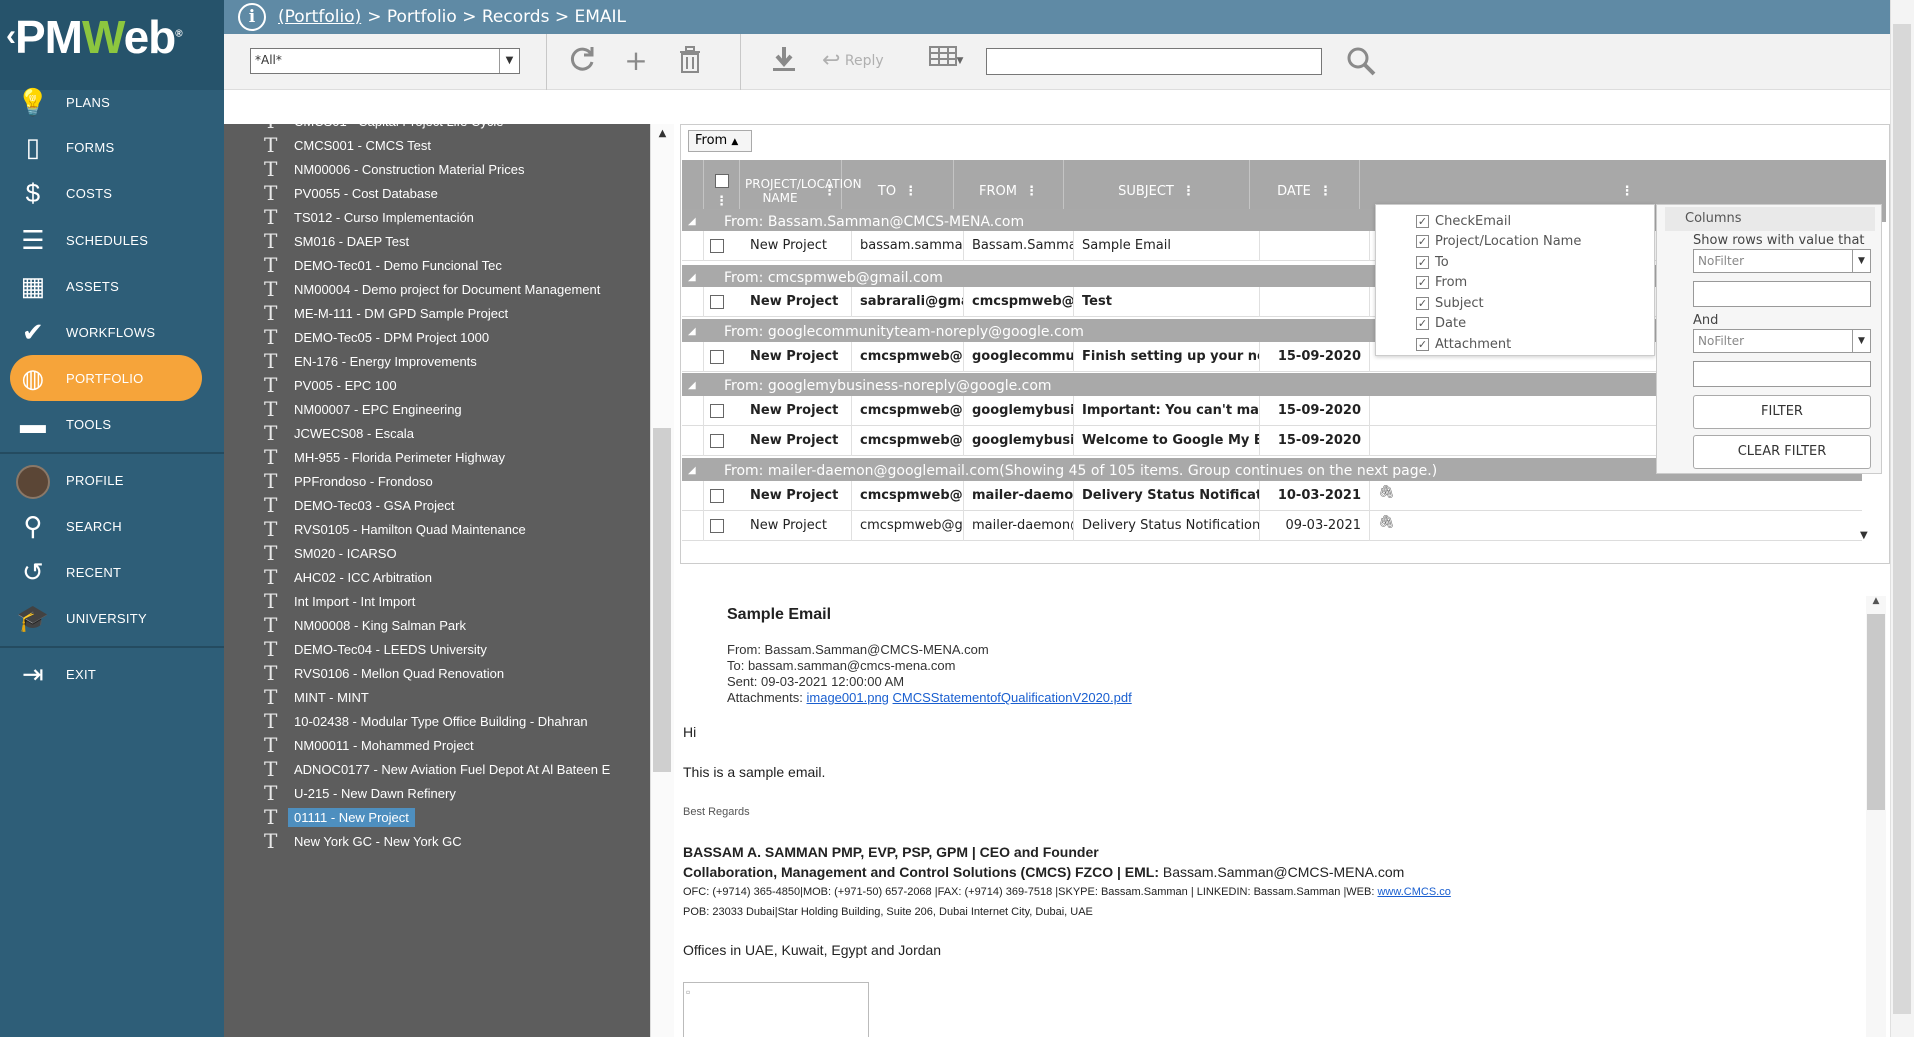  I want to click on grid-layout-button: ▼, so click(946, 61).